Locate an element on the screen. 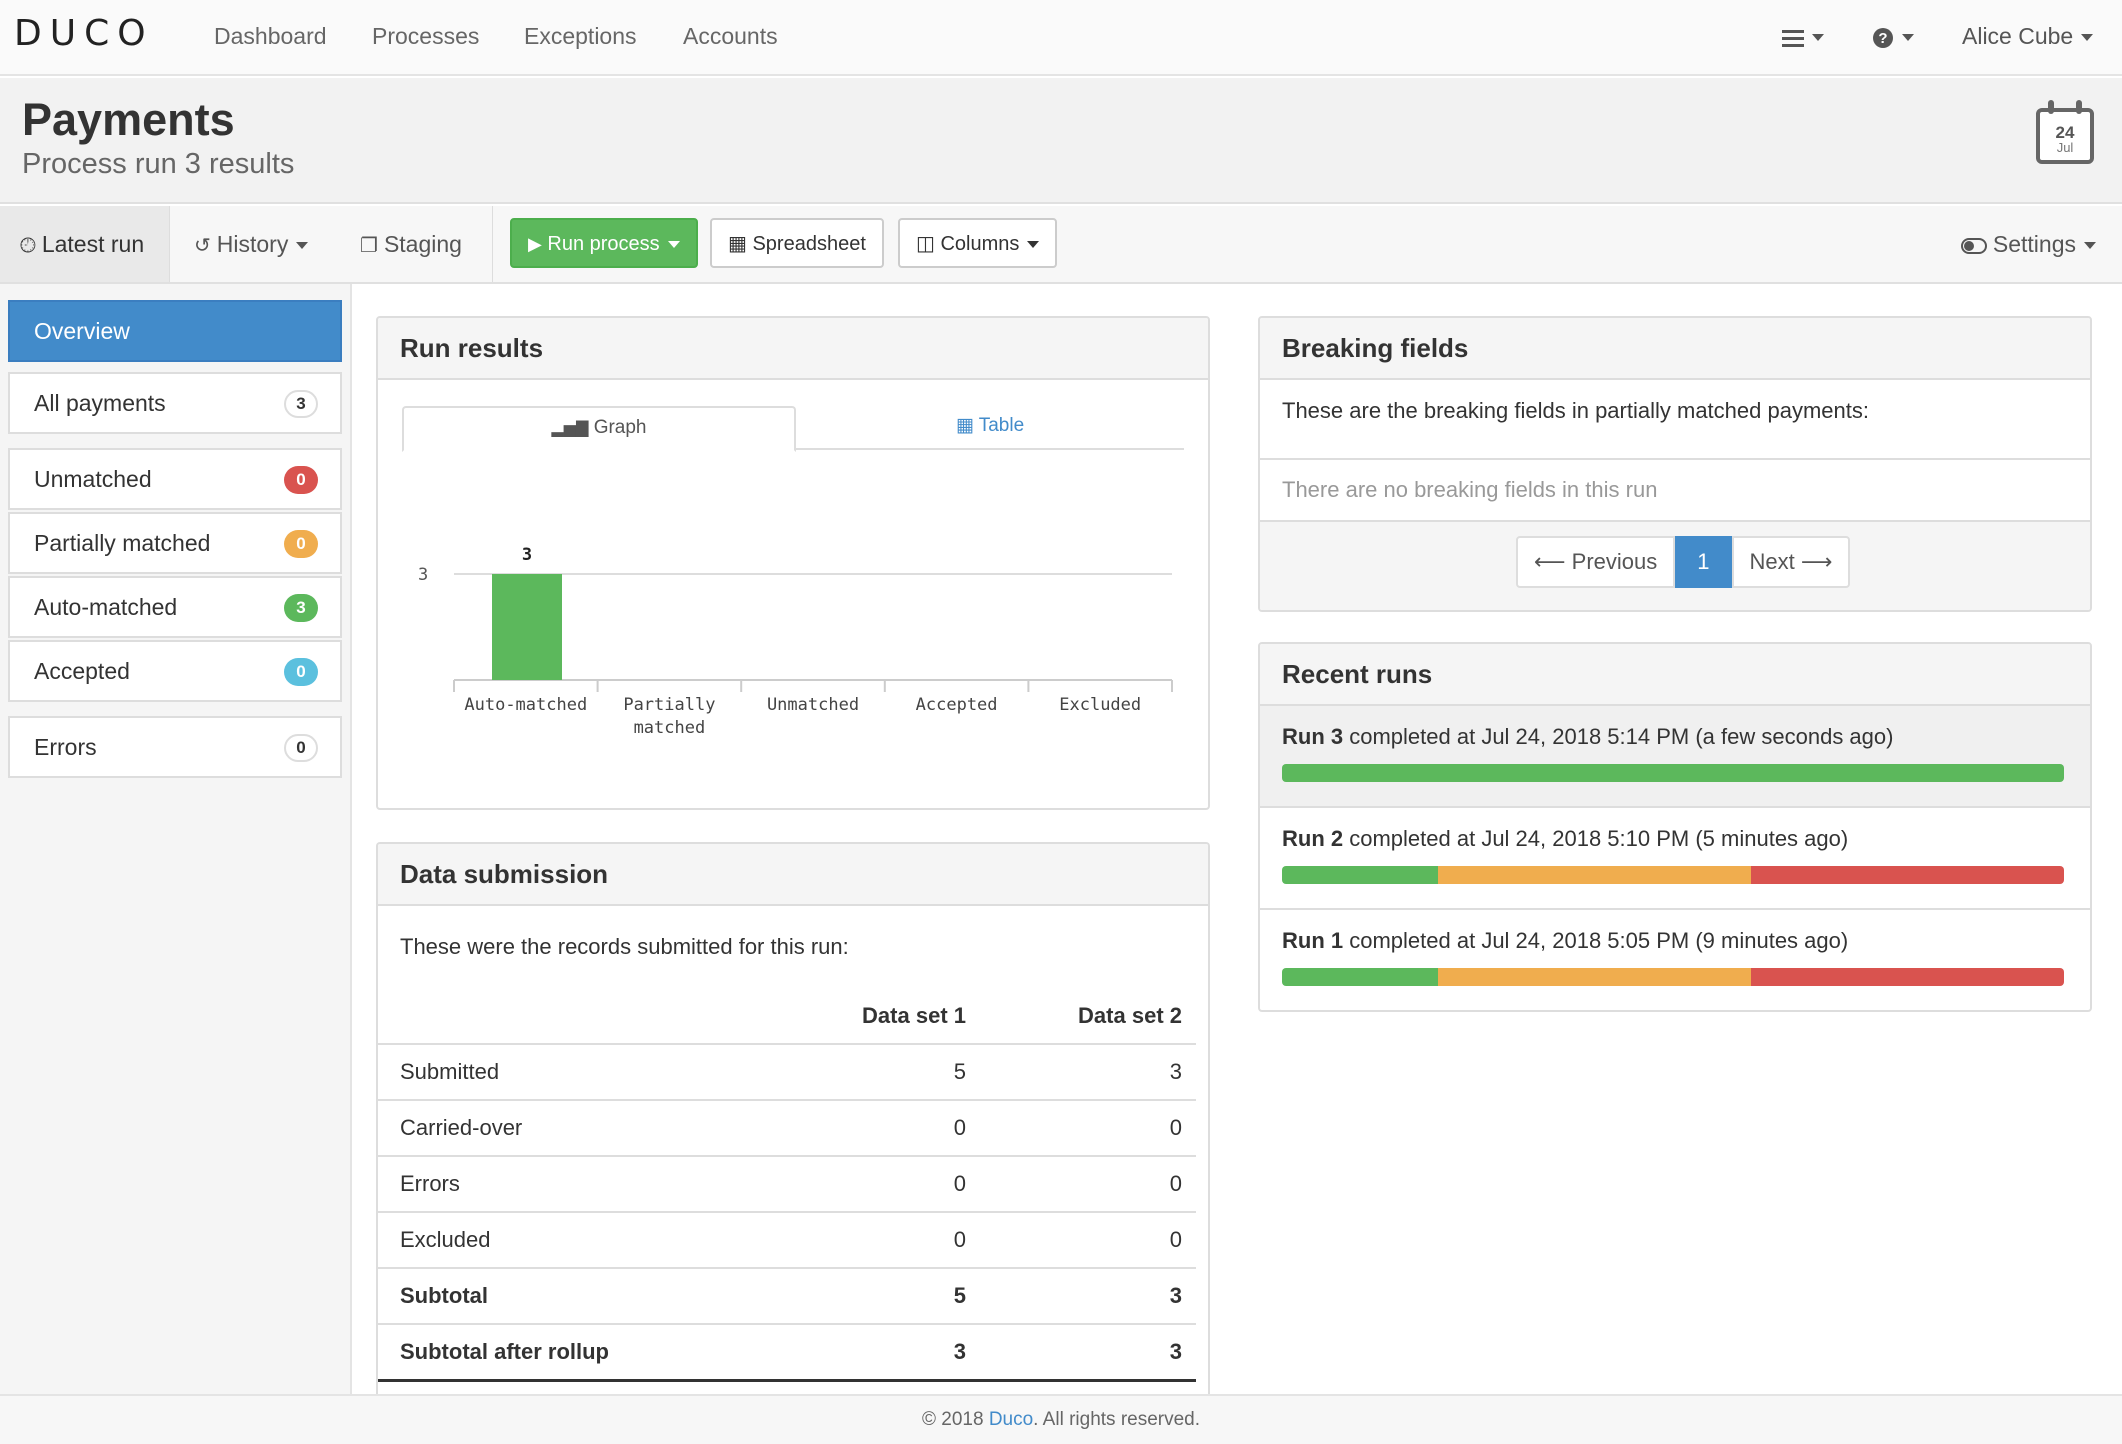 The height and width of the screenshot is (1444, 2122). panel-title: Run results is located at coordinates (793, 349).